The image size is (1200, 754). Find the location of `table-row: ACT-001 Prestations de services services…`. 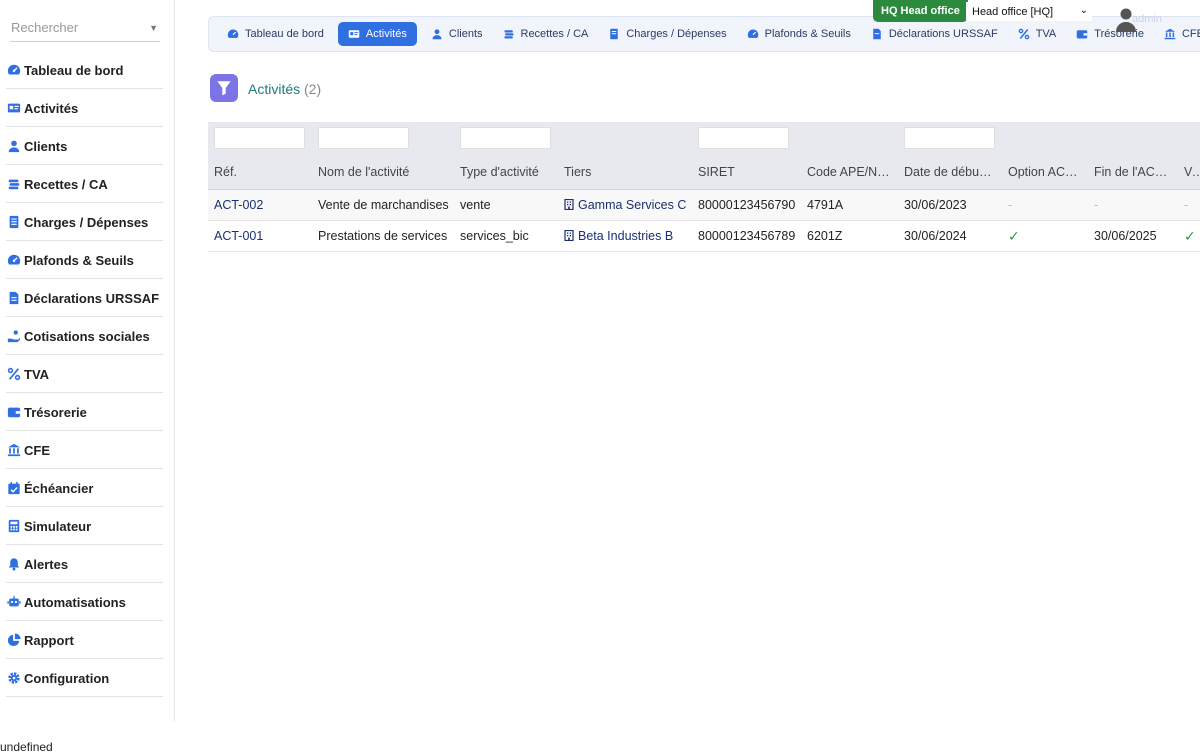

table-row: ACT-001 Prestations de services services… is located at coordinates (704, 236).